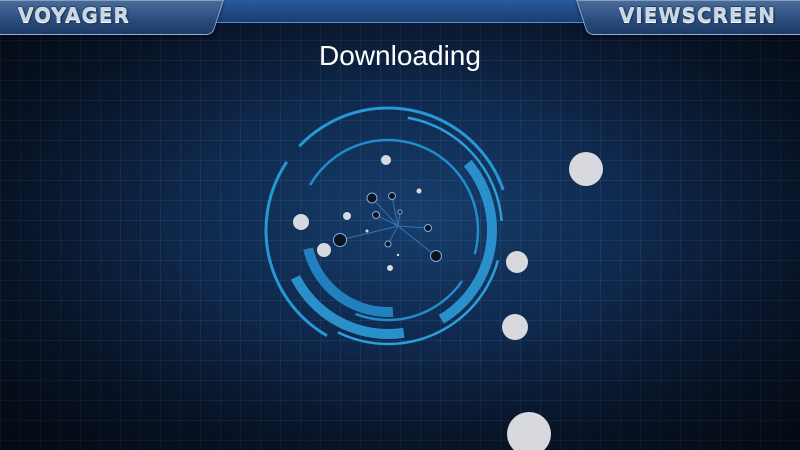  Describe the element at coordinates (387, 227) in the screenshot. I see `network-nodes` at that location.